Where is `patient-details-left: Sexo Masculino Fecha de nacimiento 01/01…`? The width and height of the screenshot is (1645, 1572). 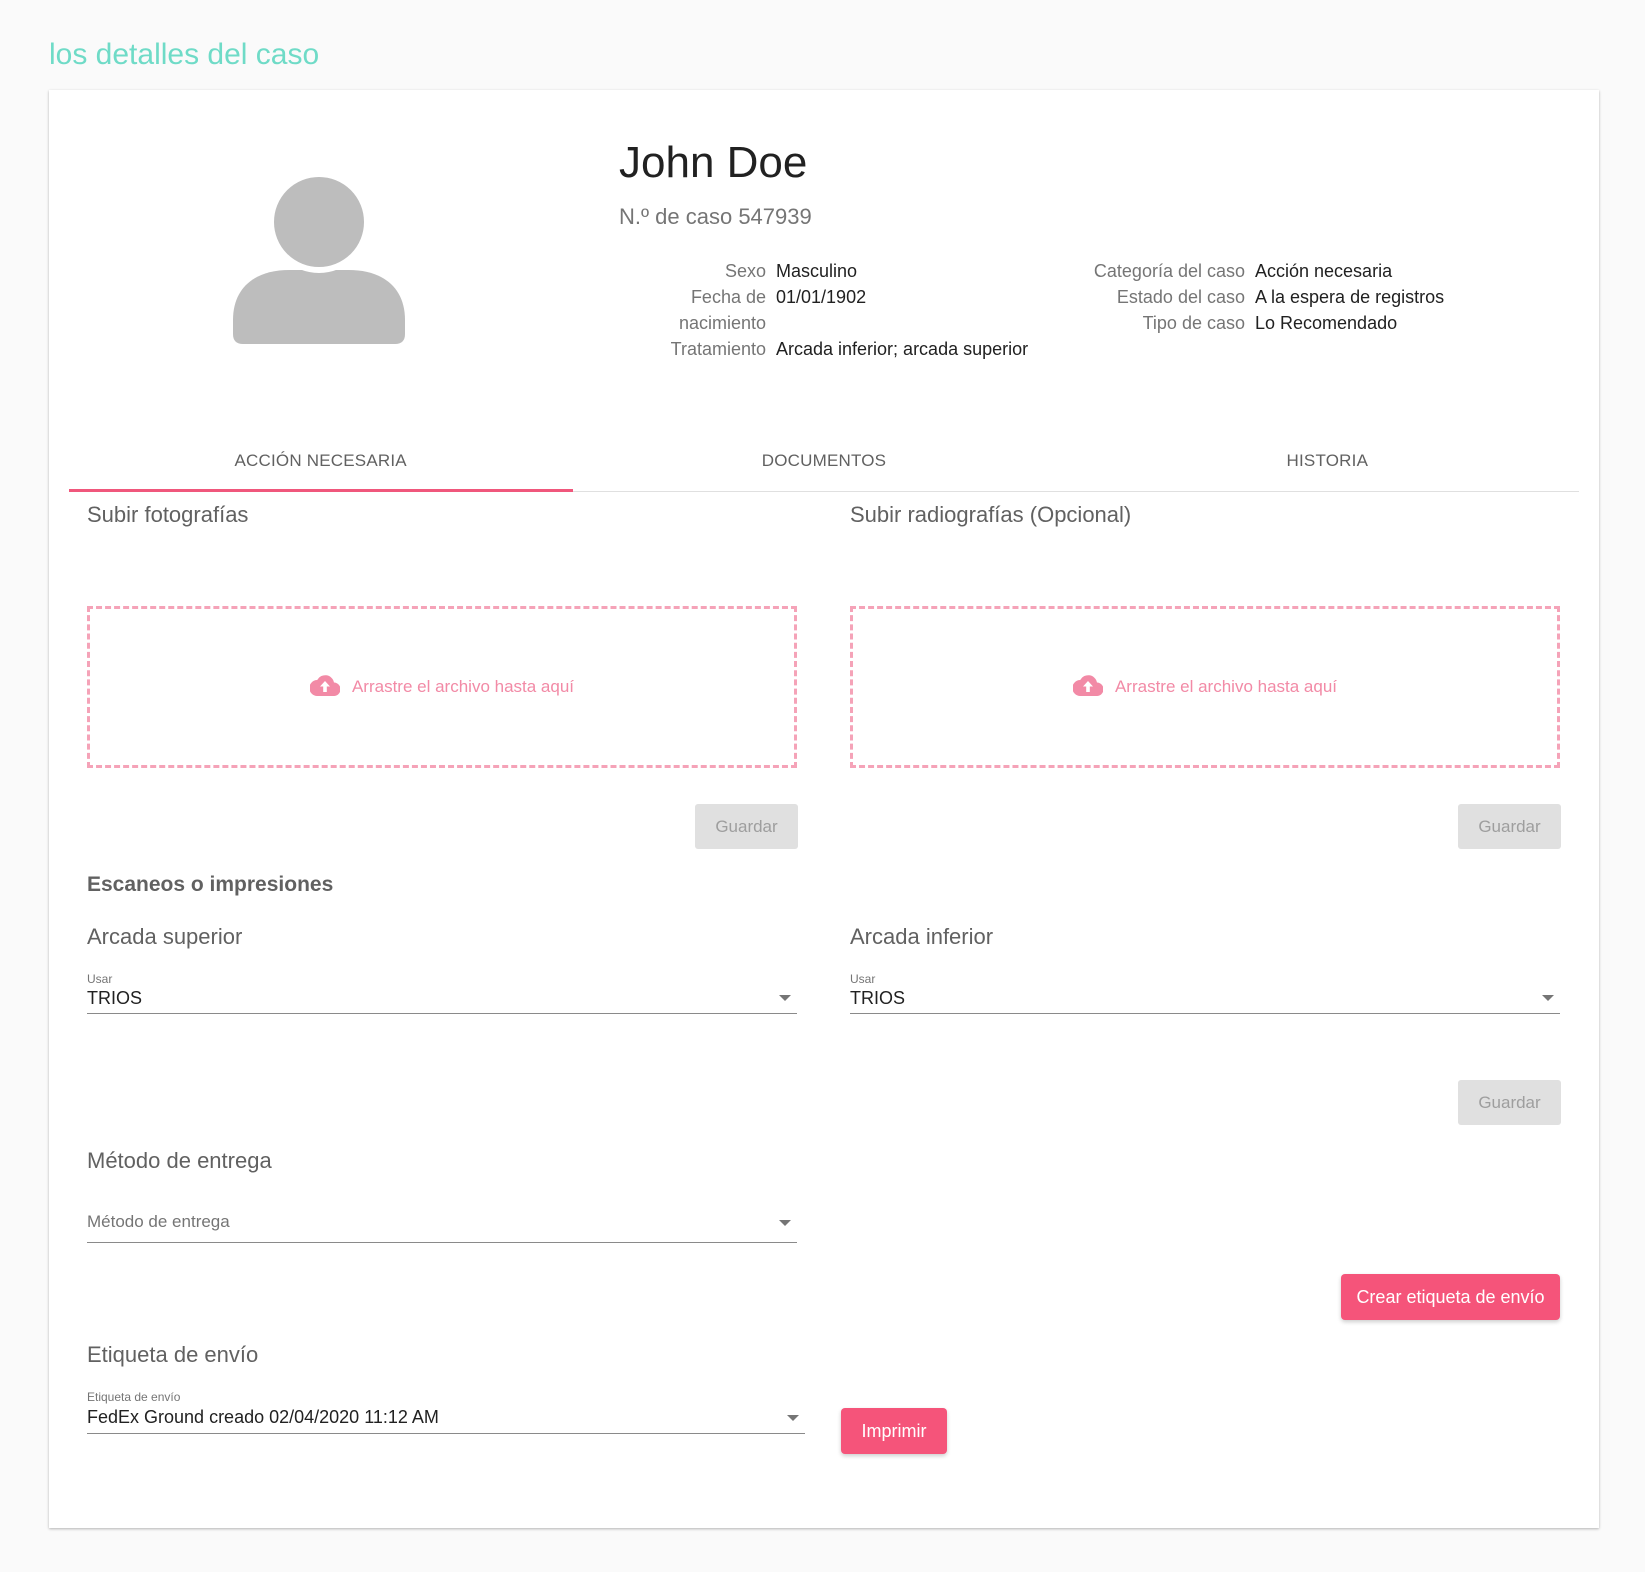
patient-details-left: Sexo Masculino Fecha de nacimiento 01/01… is located at coordinates (839, 310).